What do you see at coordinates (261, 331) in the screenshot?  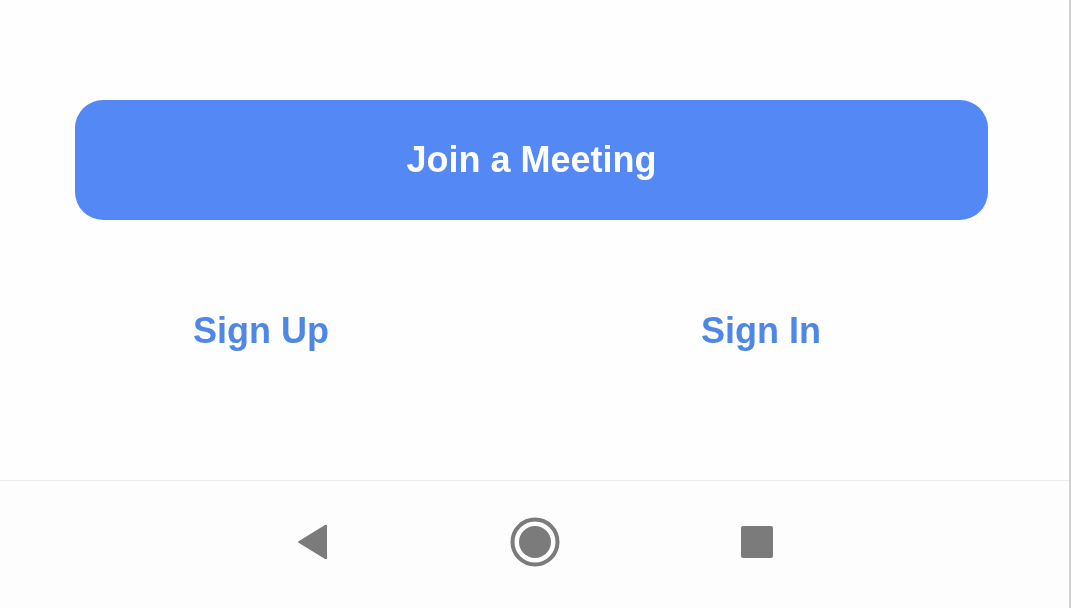 I see `auth-link: Sign Up` at bounding box center [261, 331].